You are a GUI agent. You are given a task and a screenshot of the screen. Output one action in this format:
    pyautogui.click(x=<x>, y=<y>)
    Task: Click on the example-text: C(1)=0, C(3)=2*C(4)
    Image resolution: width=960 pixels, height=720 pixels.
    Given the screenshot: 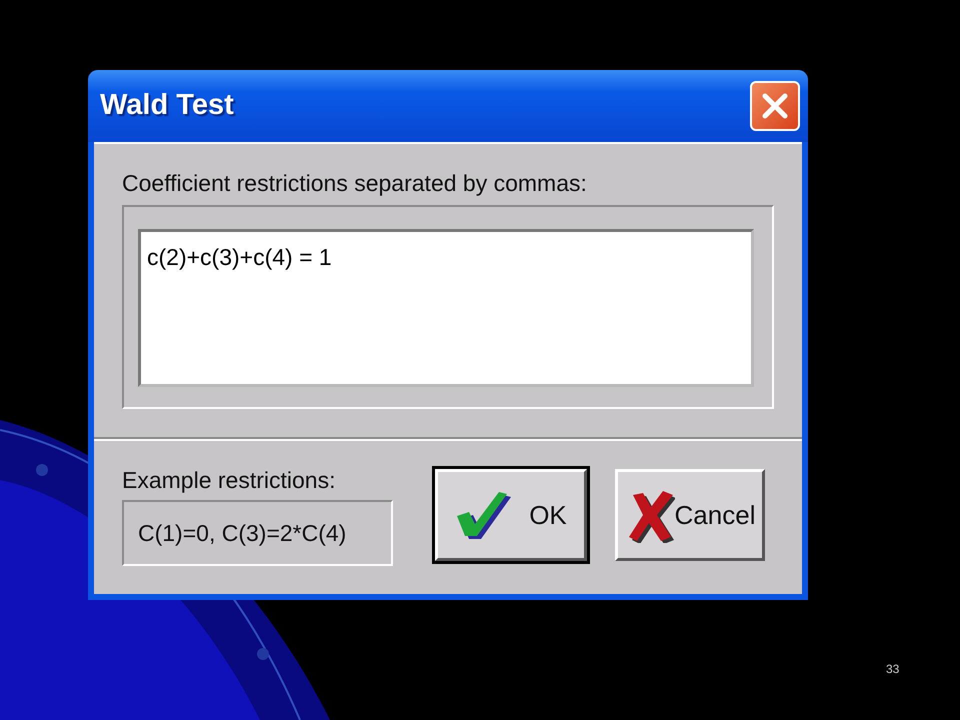 What is the action you would take?
    pyautogui.click(x=257, y=533)
    